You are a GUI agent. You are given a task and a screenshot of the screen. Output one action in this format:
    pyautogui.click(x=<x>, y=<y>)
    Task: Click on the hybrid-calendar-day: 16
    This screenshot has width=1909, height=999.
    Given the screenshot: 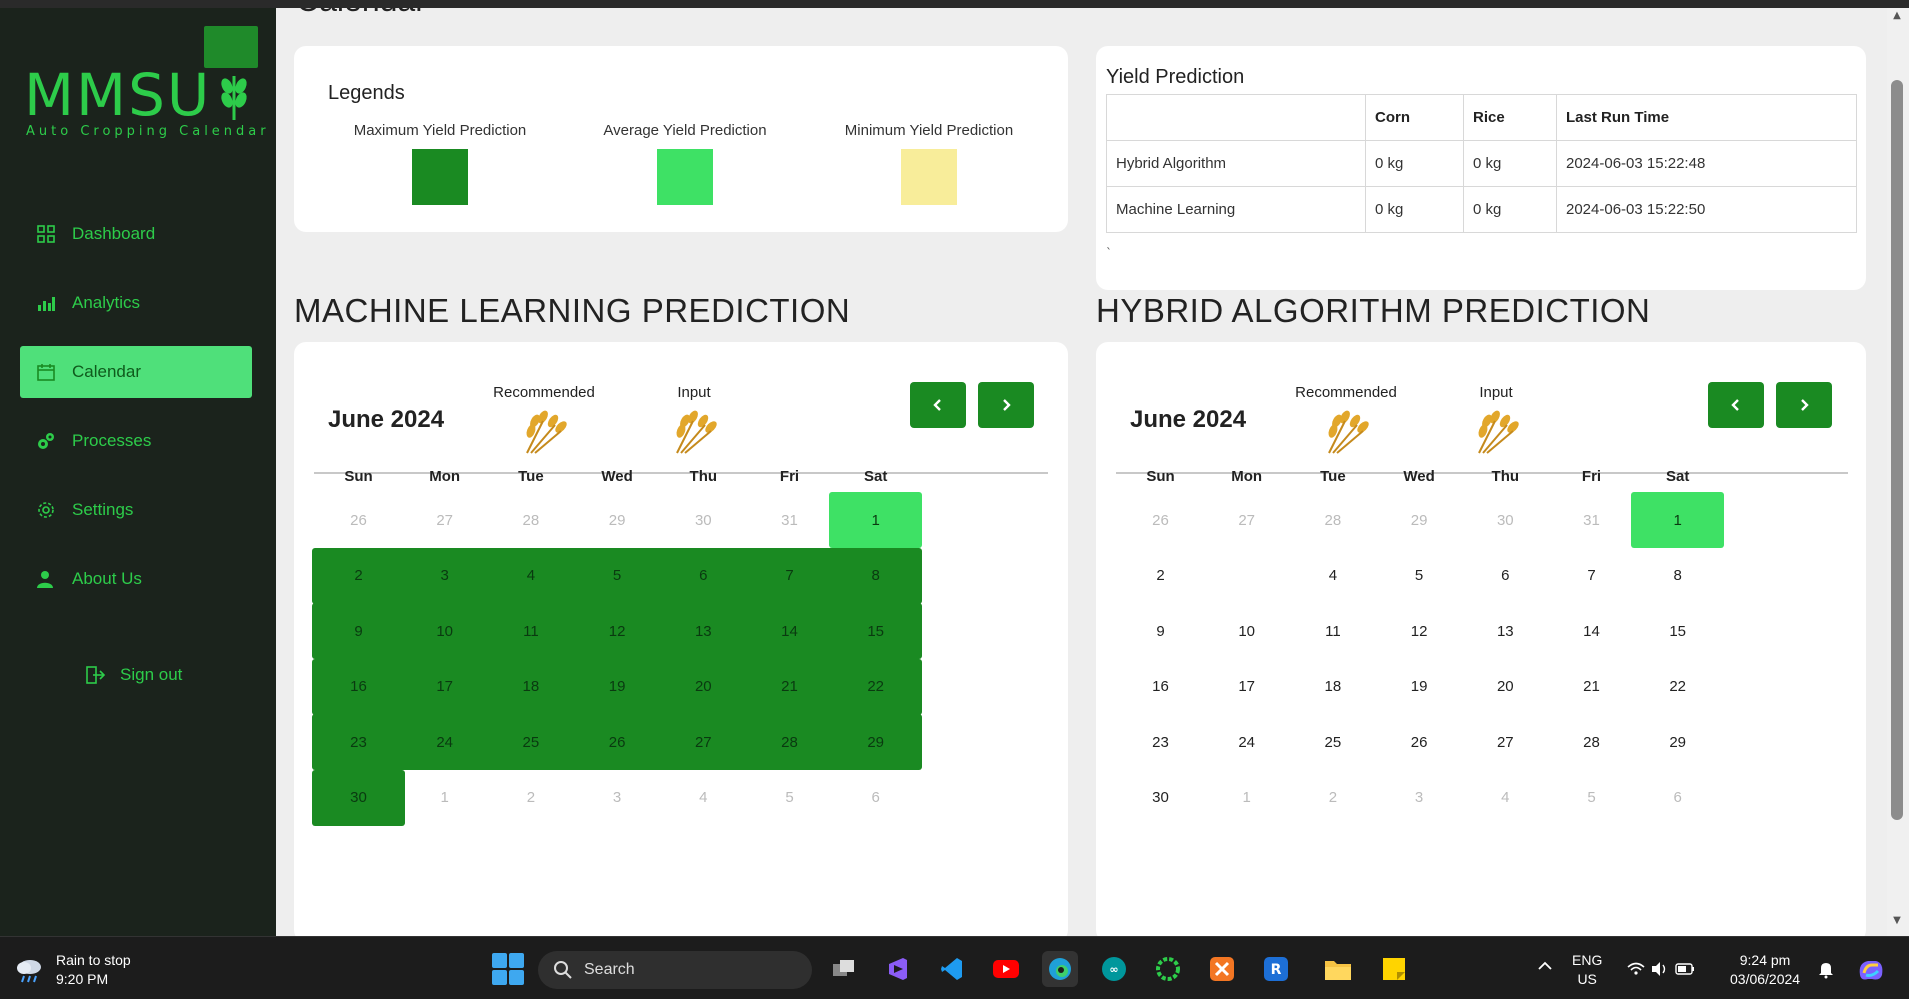 What is the action you would take?
    pyautogui.click(x=1160, y=687)
    